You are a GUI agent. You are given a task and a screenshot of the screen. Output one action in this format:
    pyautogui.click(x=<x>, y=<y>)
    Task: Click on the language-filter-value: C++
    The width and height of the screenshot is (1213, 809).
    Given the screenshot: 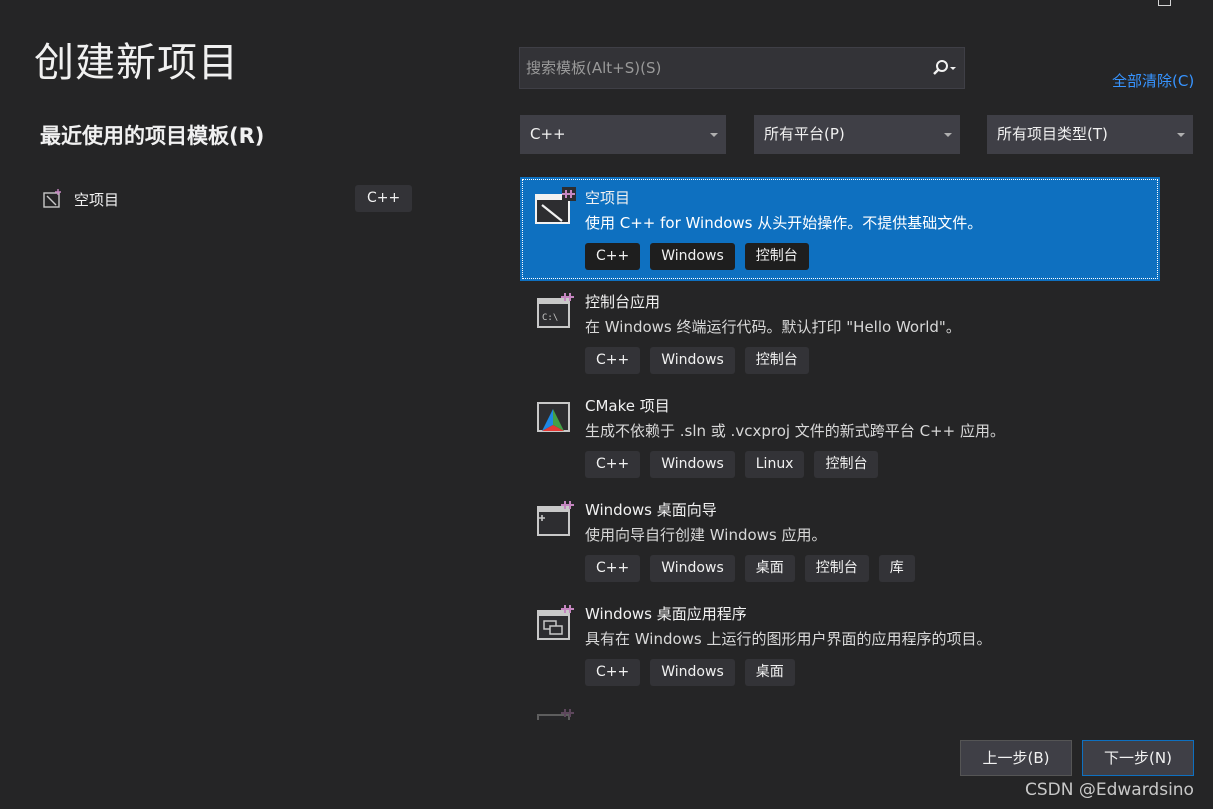 What is the action you would take?
    pyautogui.click(x=548, y=134)
    